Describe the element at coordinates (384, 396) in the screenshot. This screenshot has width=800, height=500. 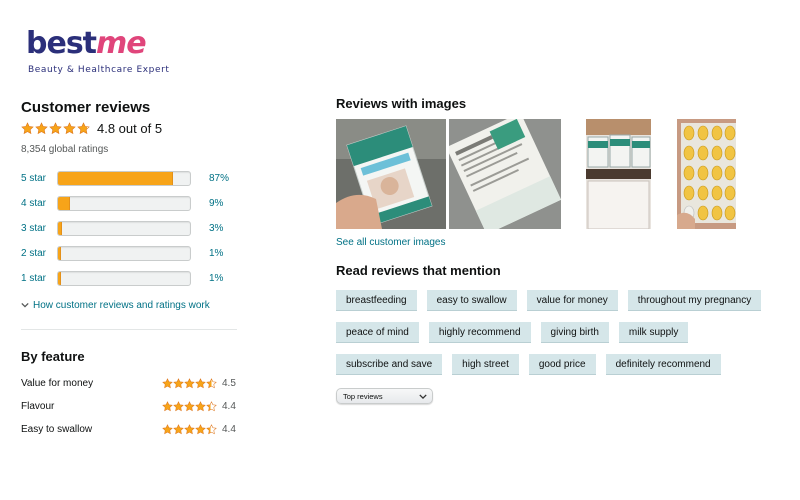
I see `sort-reviews-select: Top reviews` at that location.